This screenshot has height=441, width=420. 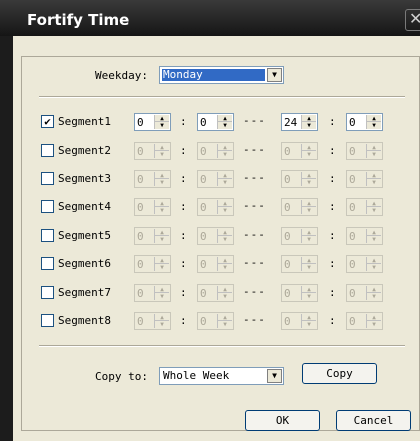 I want to click on segment-7-end-hour-spinner: 0 ▲ ▼, so click(x=299, y=293).